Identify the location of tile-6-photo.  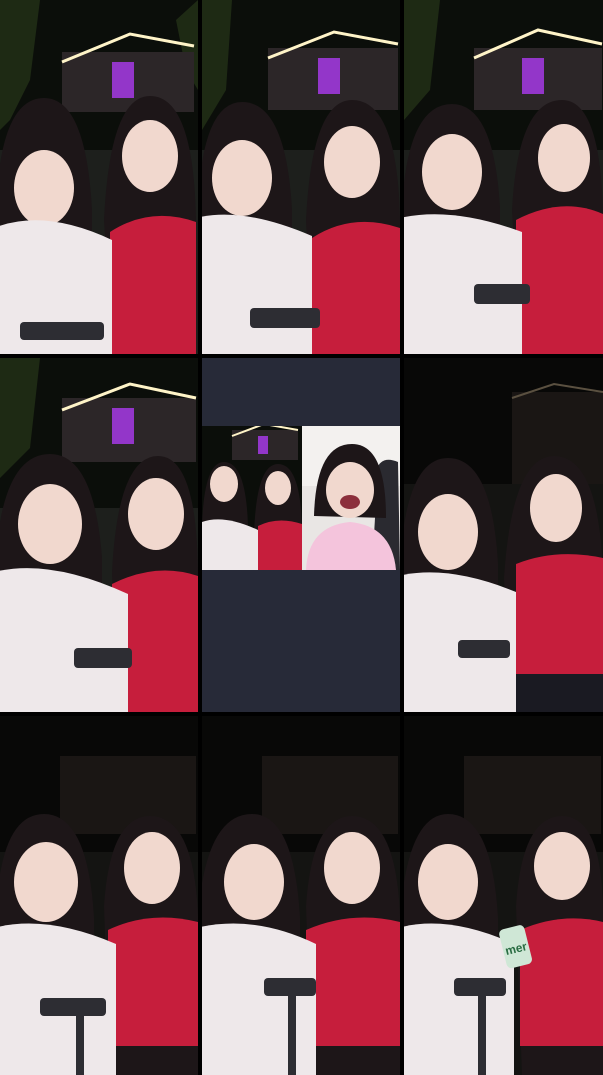
(503, 535).